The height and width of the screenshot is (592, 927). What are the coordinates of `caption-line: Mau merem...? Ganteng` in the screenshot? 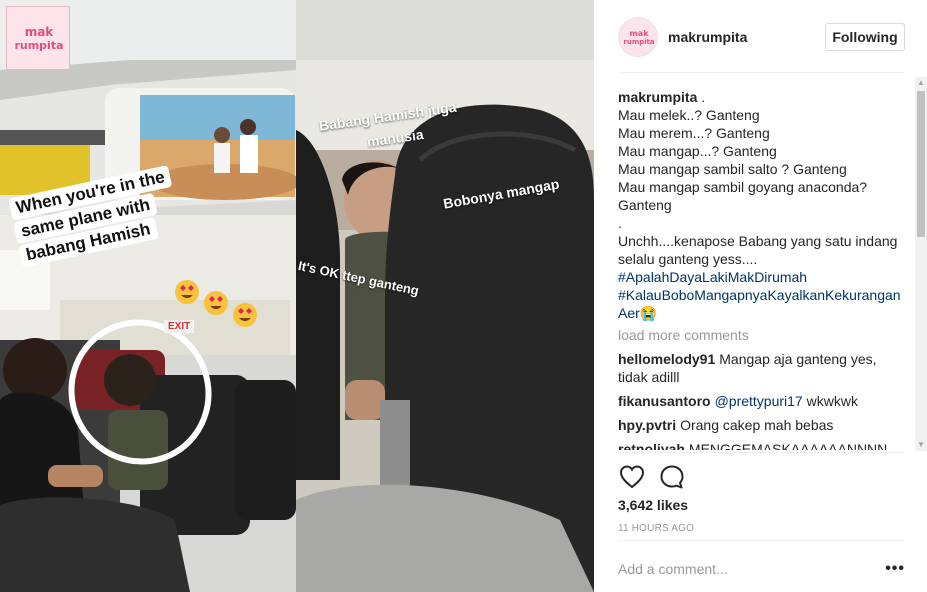 It's located at (694, 133).